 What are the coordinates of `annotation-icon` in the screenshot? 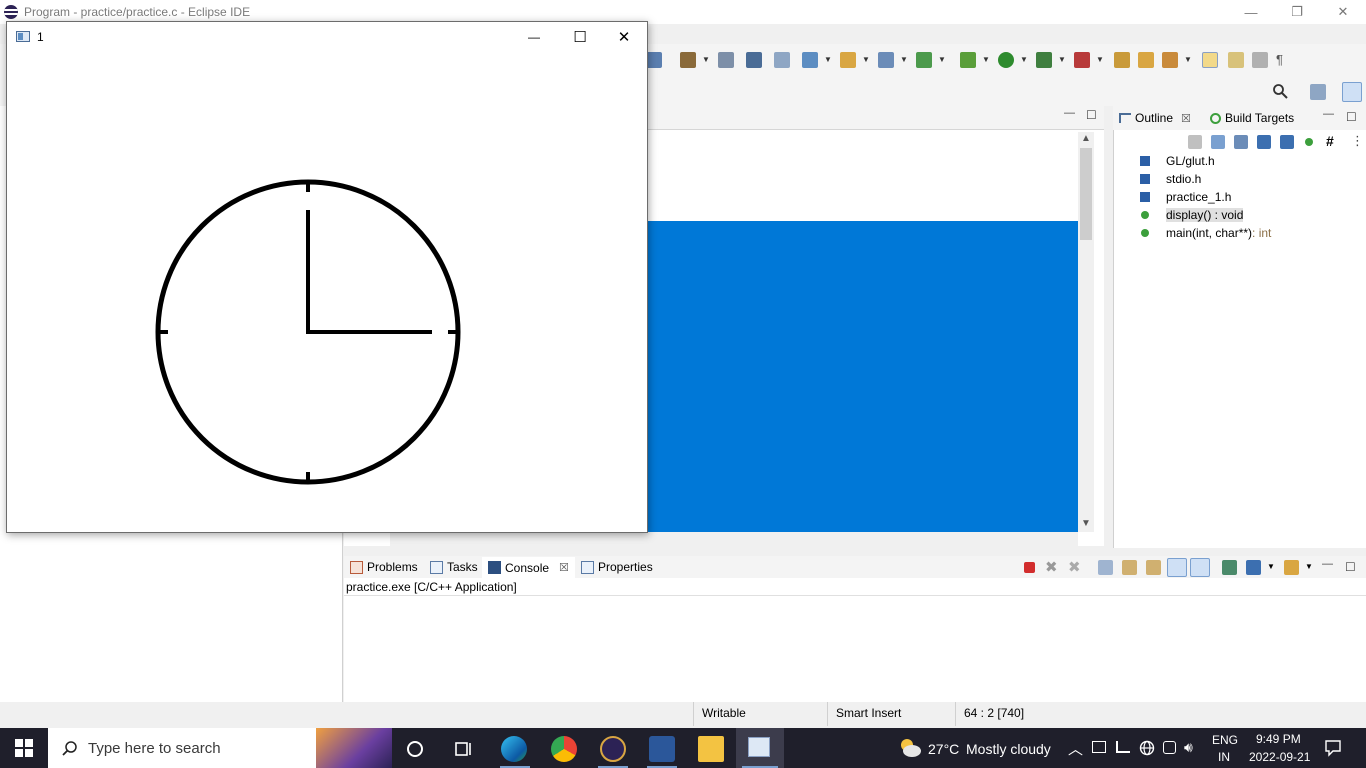 It's located at (1236, 60).